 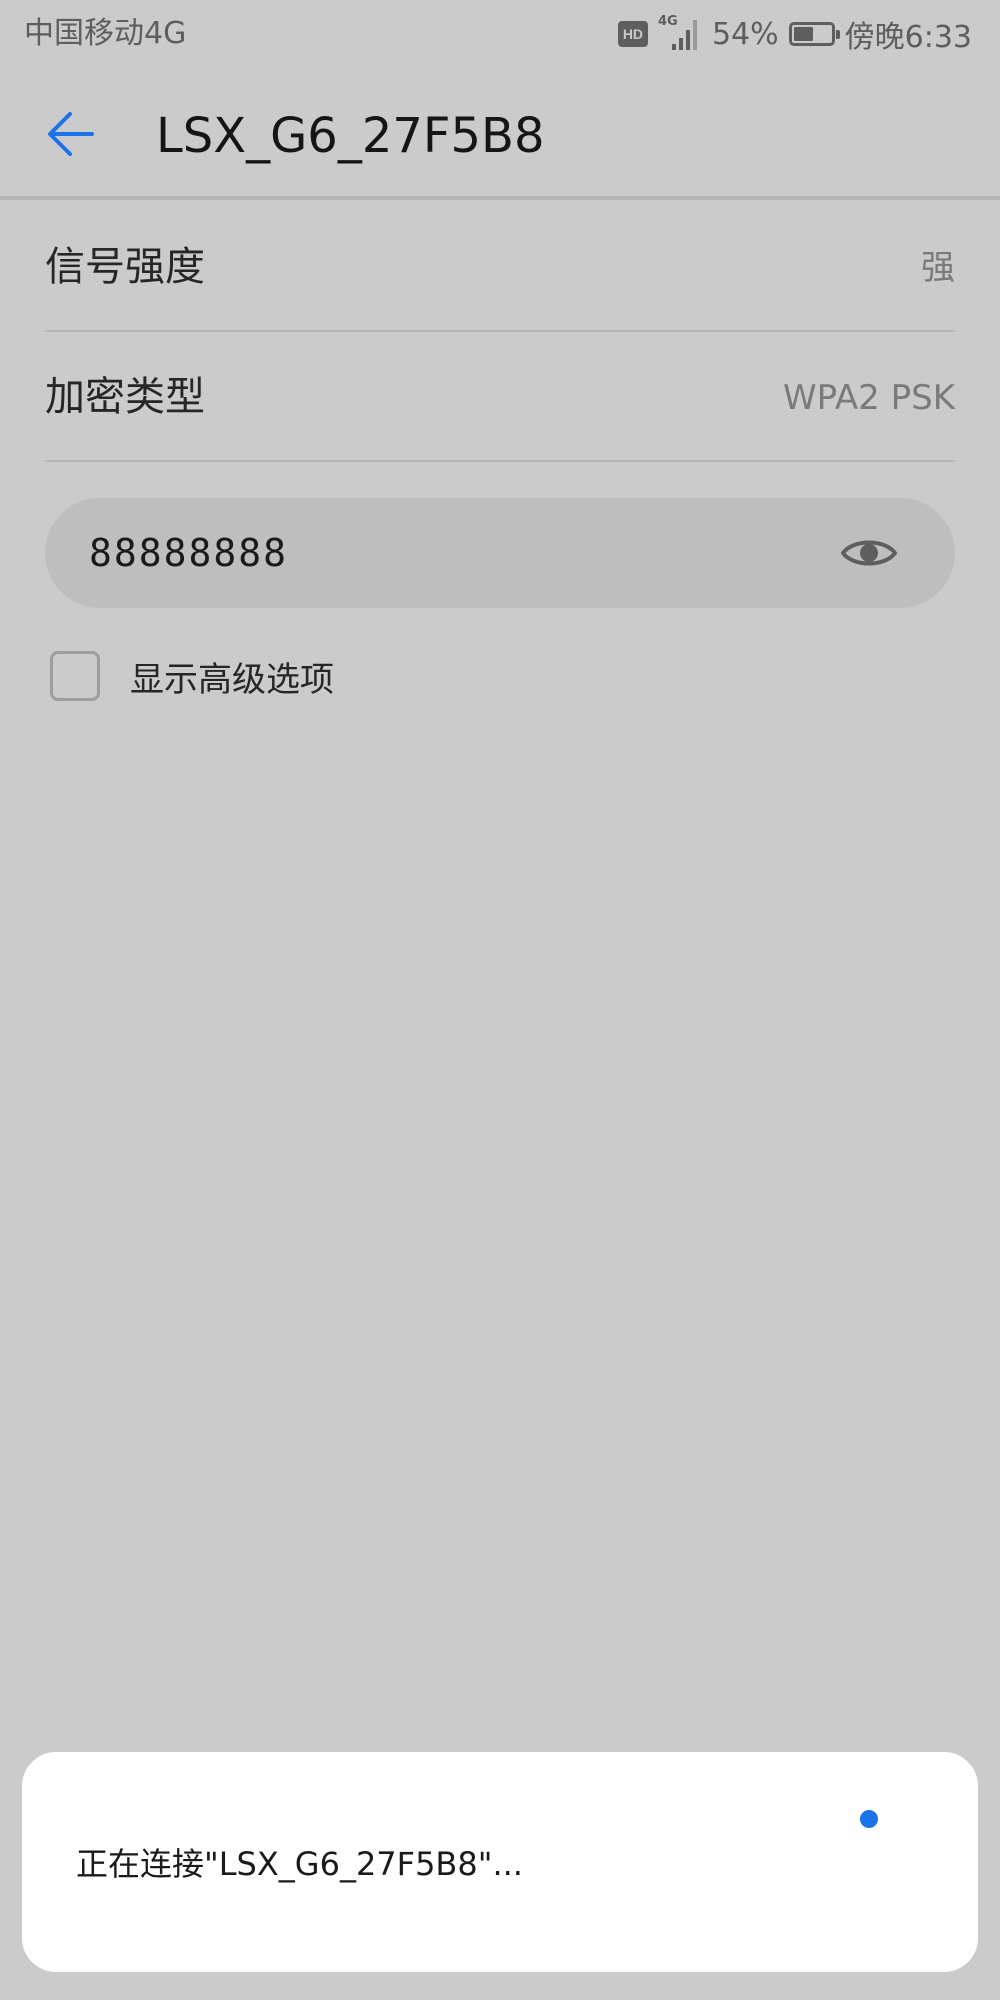 I want to click on battery-level-fill, so click(x=803, y=34).